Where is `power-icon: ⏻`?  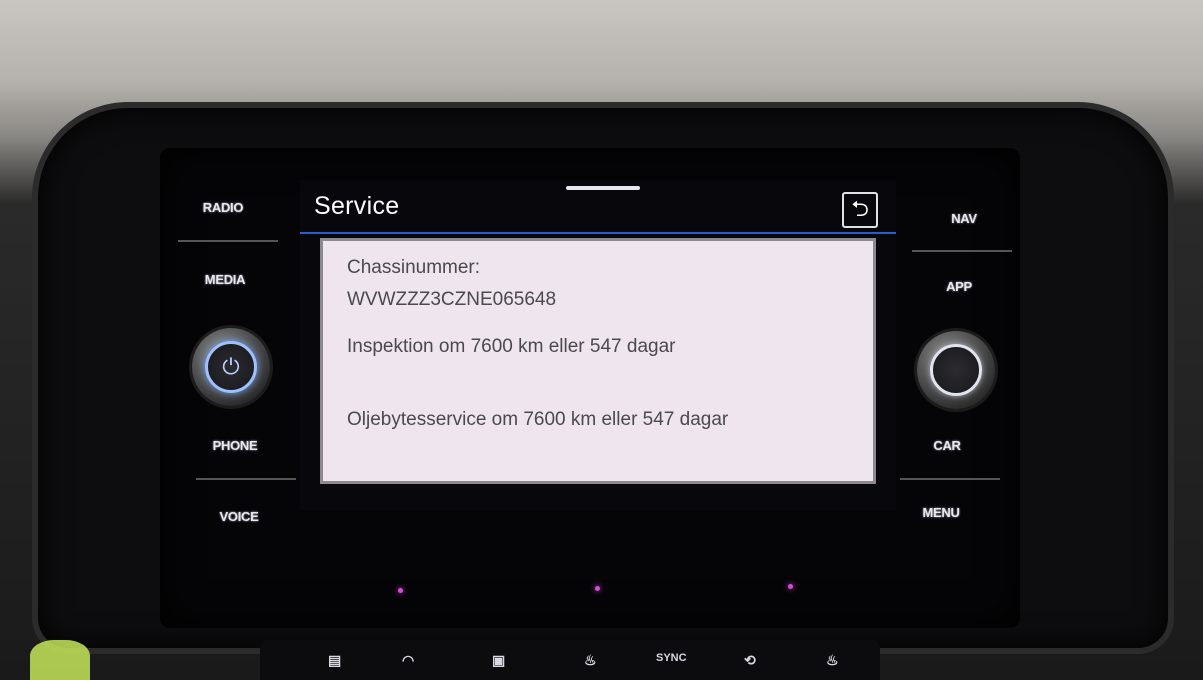 power-icon: ⏻ is located at coordinates (231, 366).